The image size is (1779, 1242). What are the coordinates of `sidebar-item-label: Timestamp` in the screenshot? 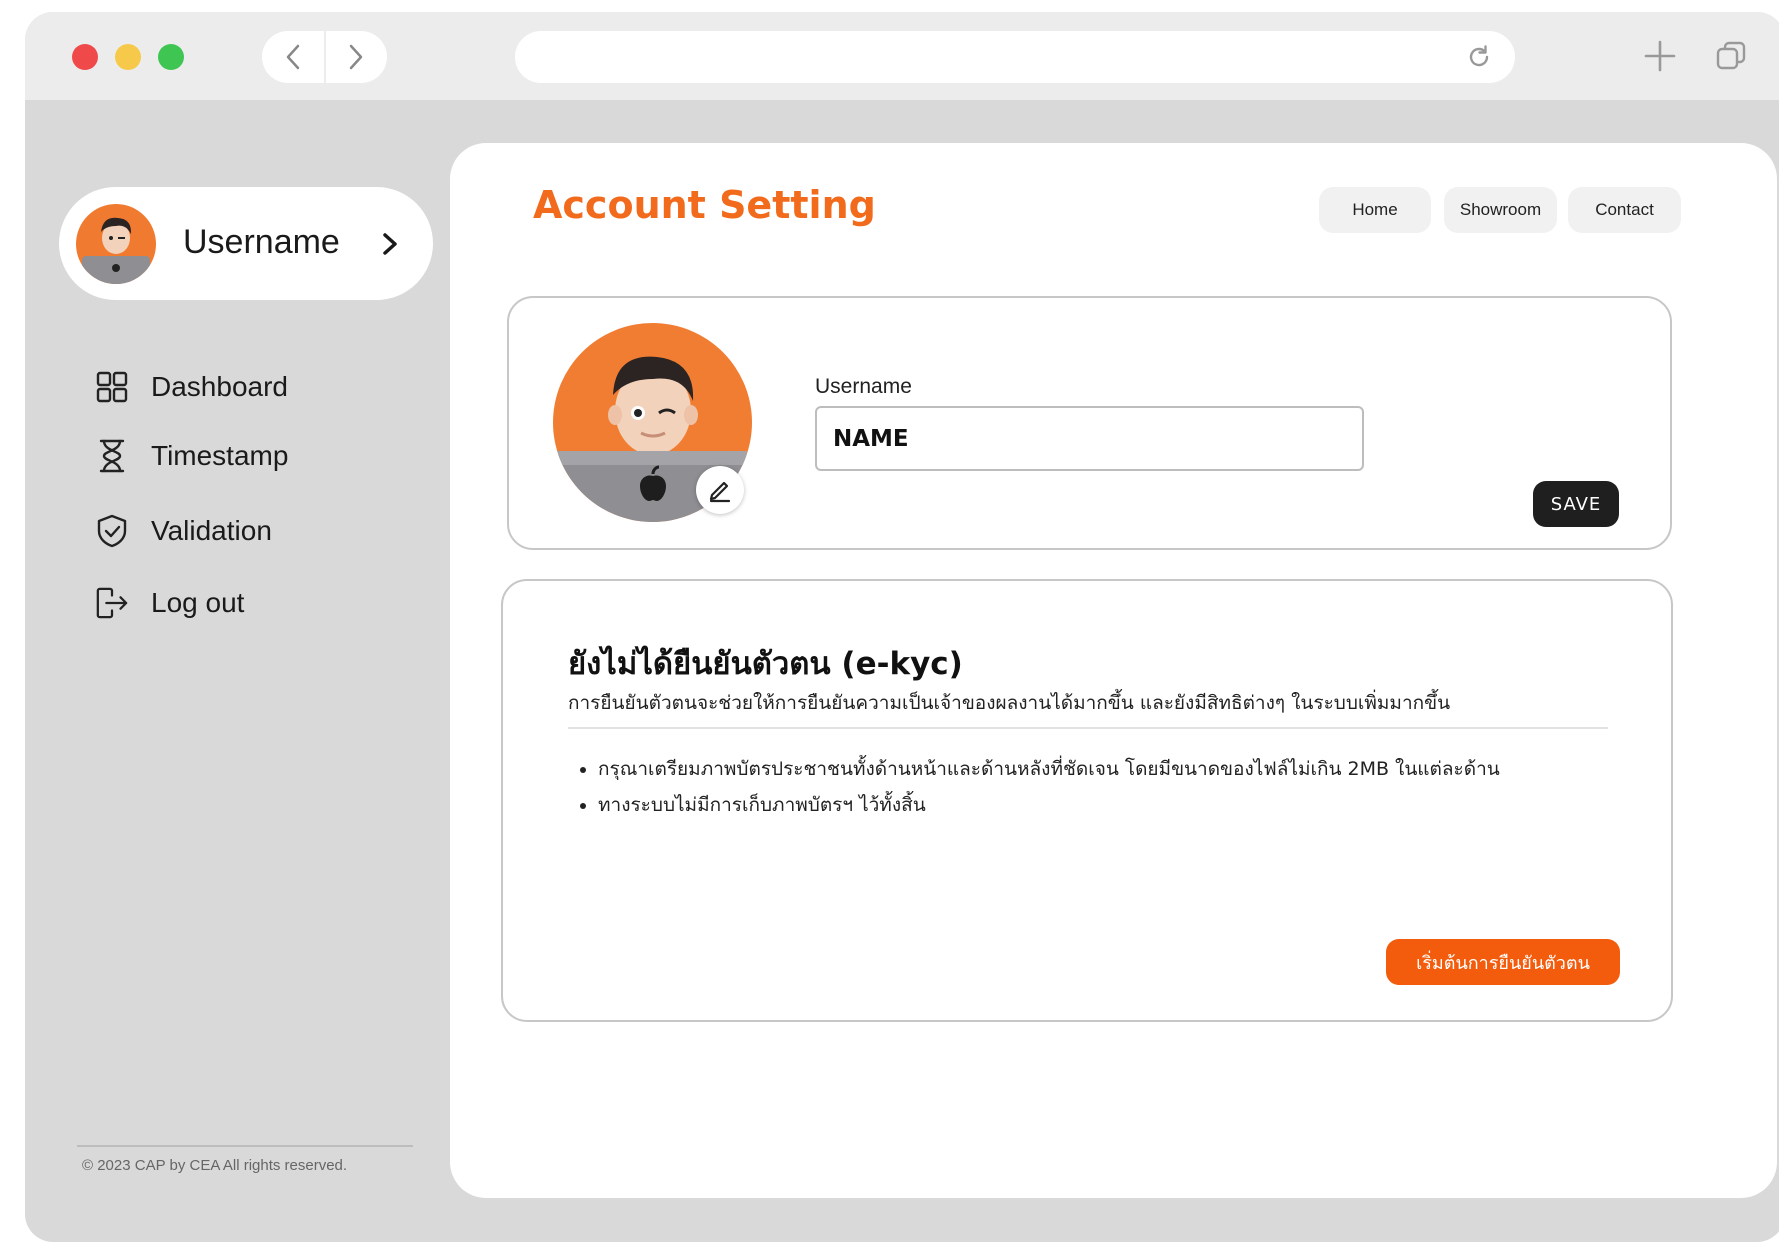 It's located at (220, 455).